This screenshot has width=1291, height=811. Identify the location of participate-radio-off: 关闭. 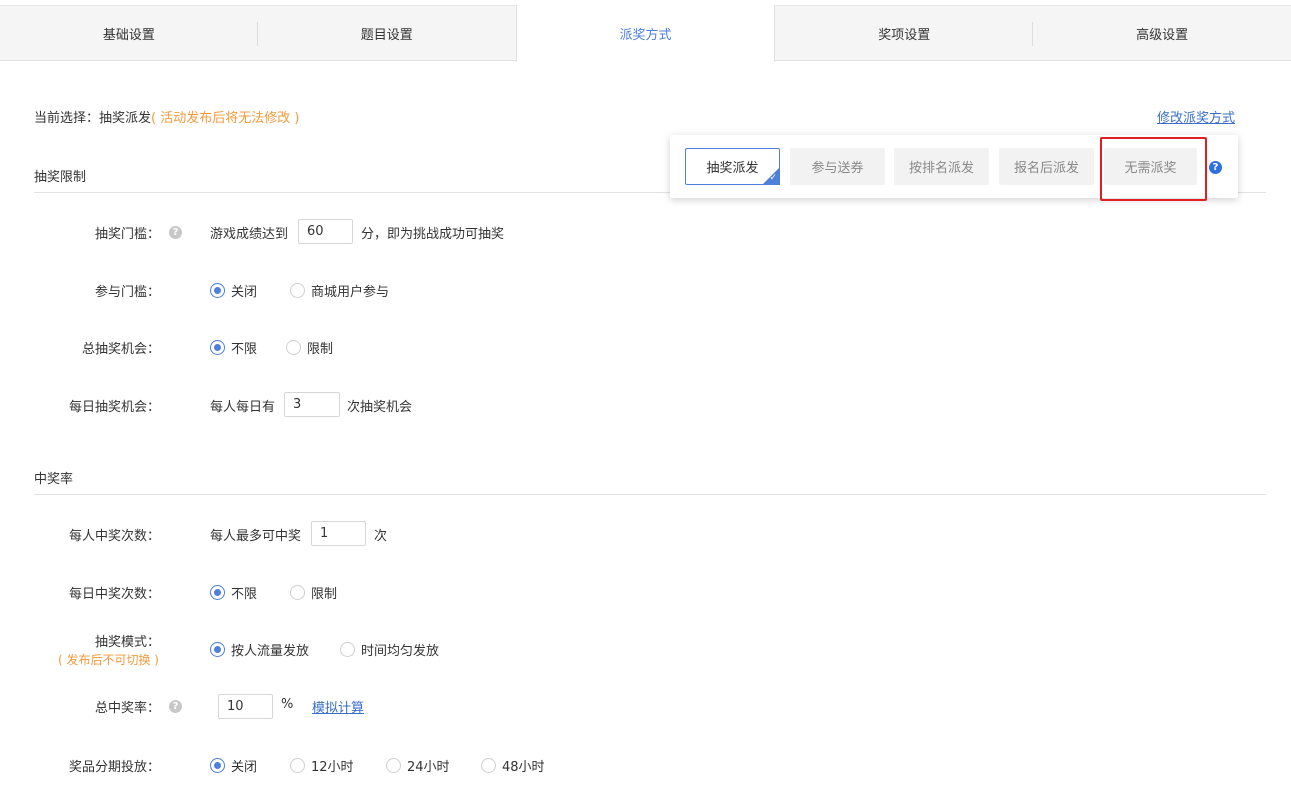
(233, 290).